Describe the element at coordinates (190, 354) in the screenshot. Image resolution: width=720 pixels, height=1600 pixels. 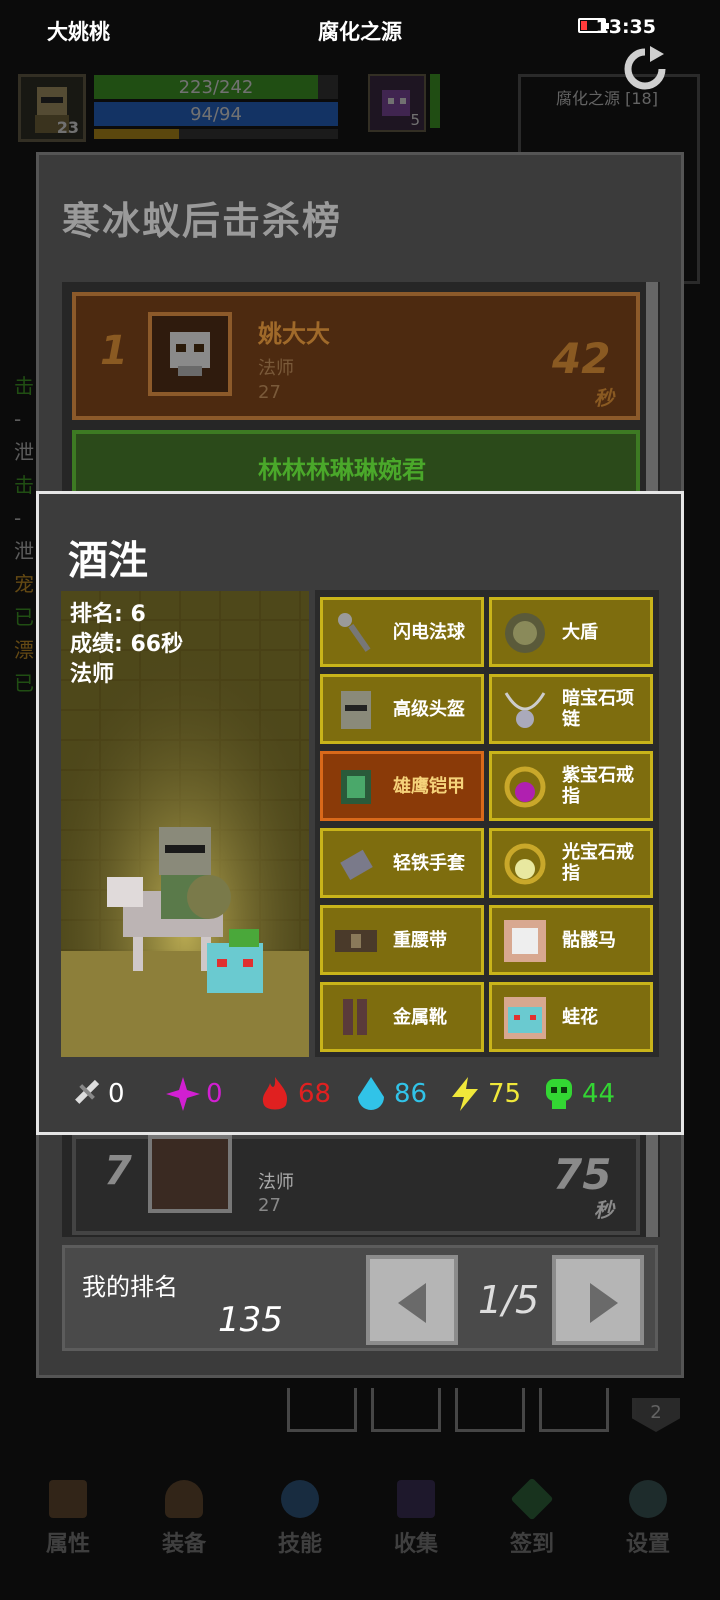
I see `avatar` at that location.